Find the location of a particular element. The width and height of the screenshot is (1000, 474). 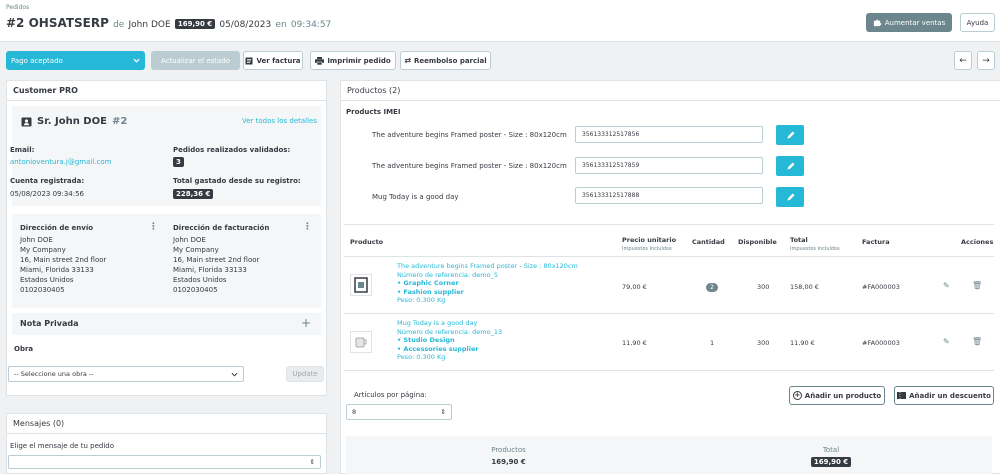

work-label: Obra is located at coordinates (24, 349).